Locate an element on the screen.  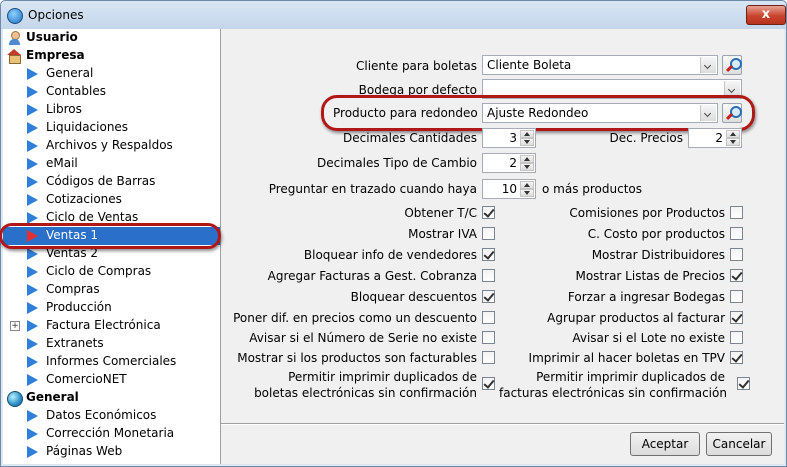
dec-precios-spinner: 2 is located at coordinates (715, 138).